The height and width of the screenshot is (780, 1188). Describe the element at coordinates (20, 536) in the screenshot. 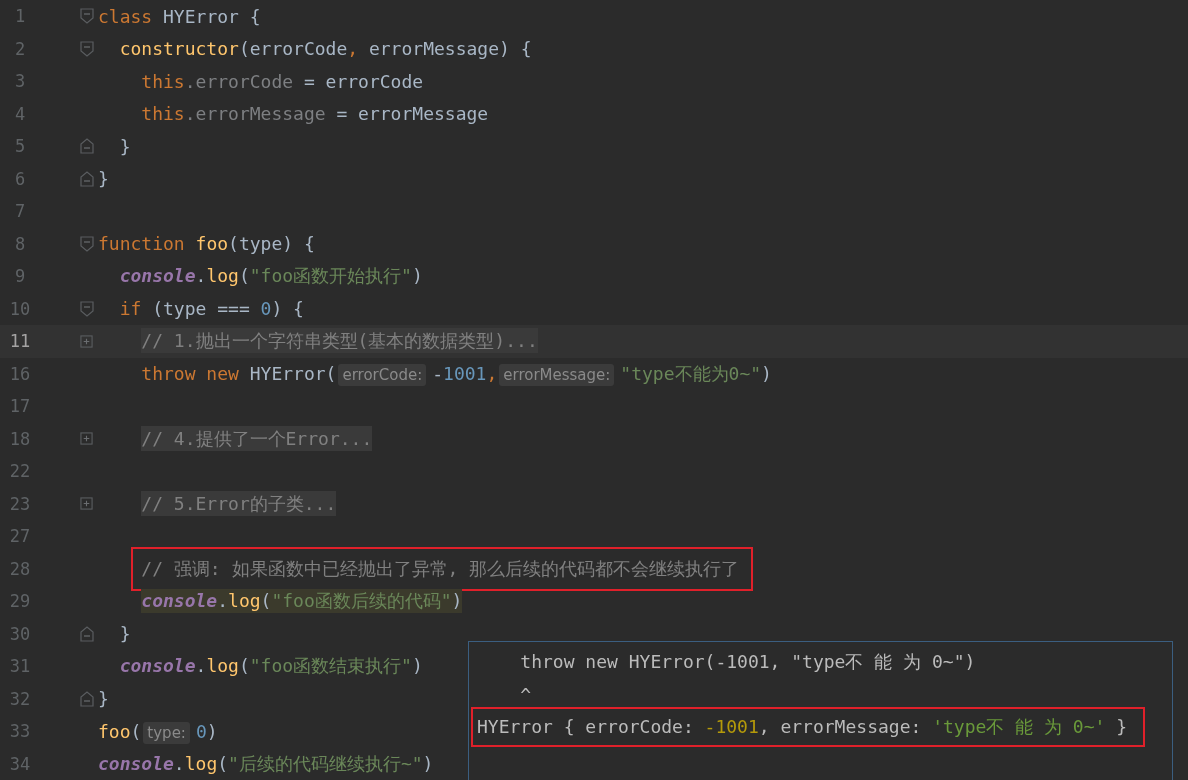

I see `line-number: 27` at that location.